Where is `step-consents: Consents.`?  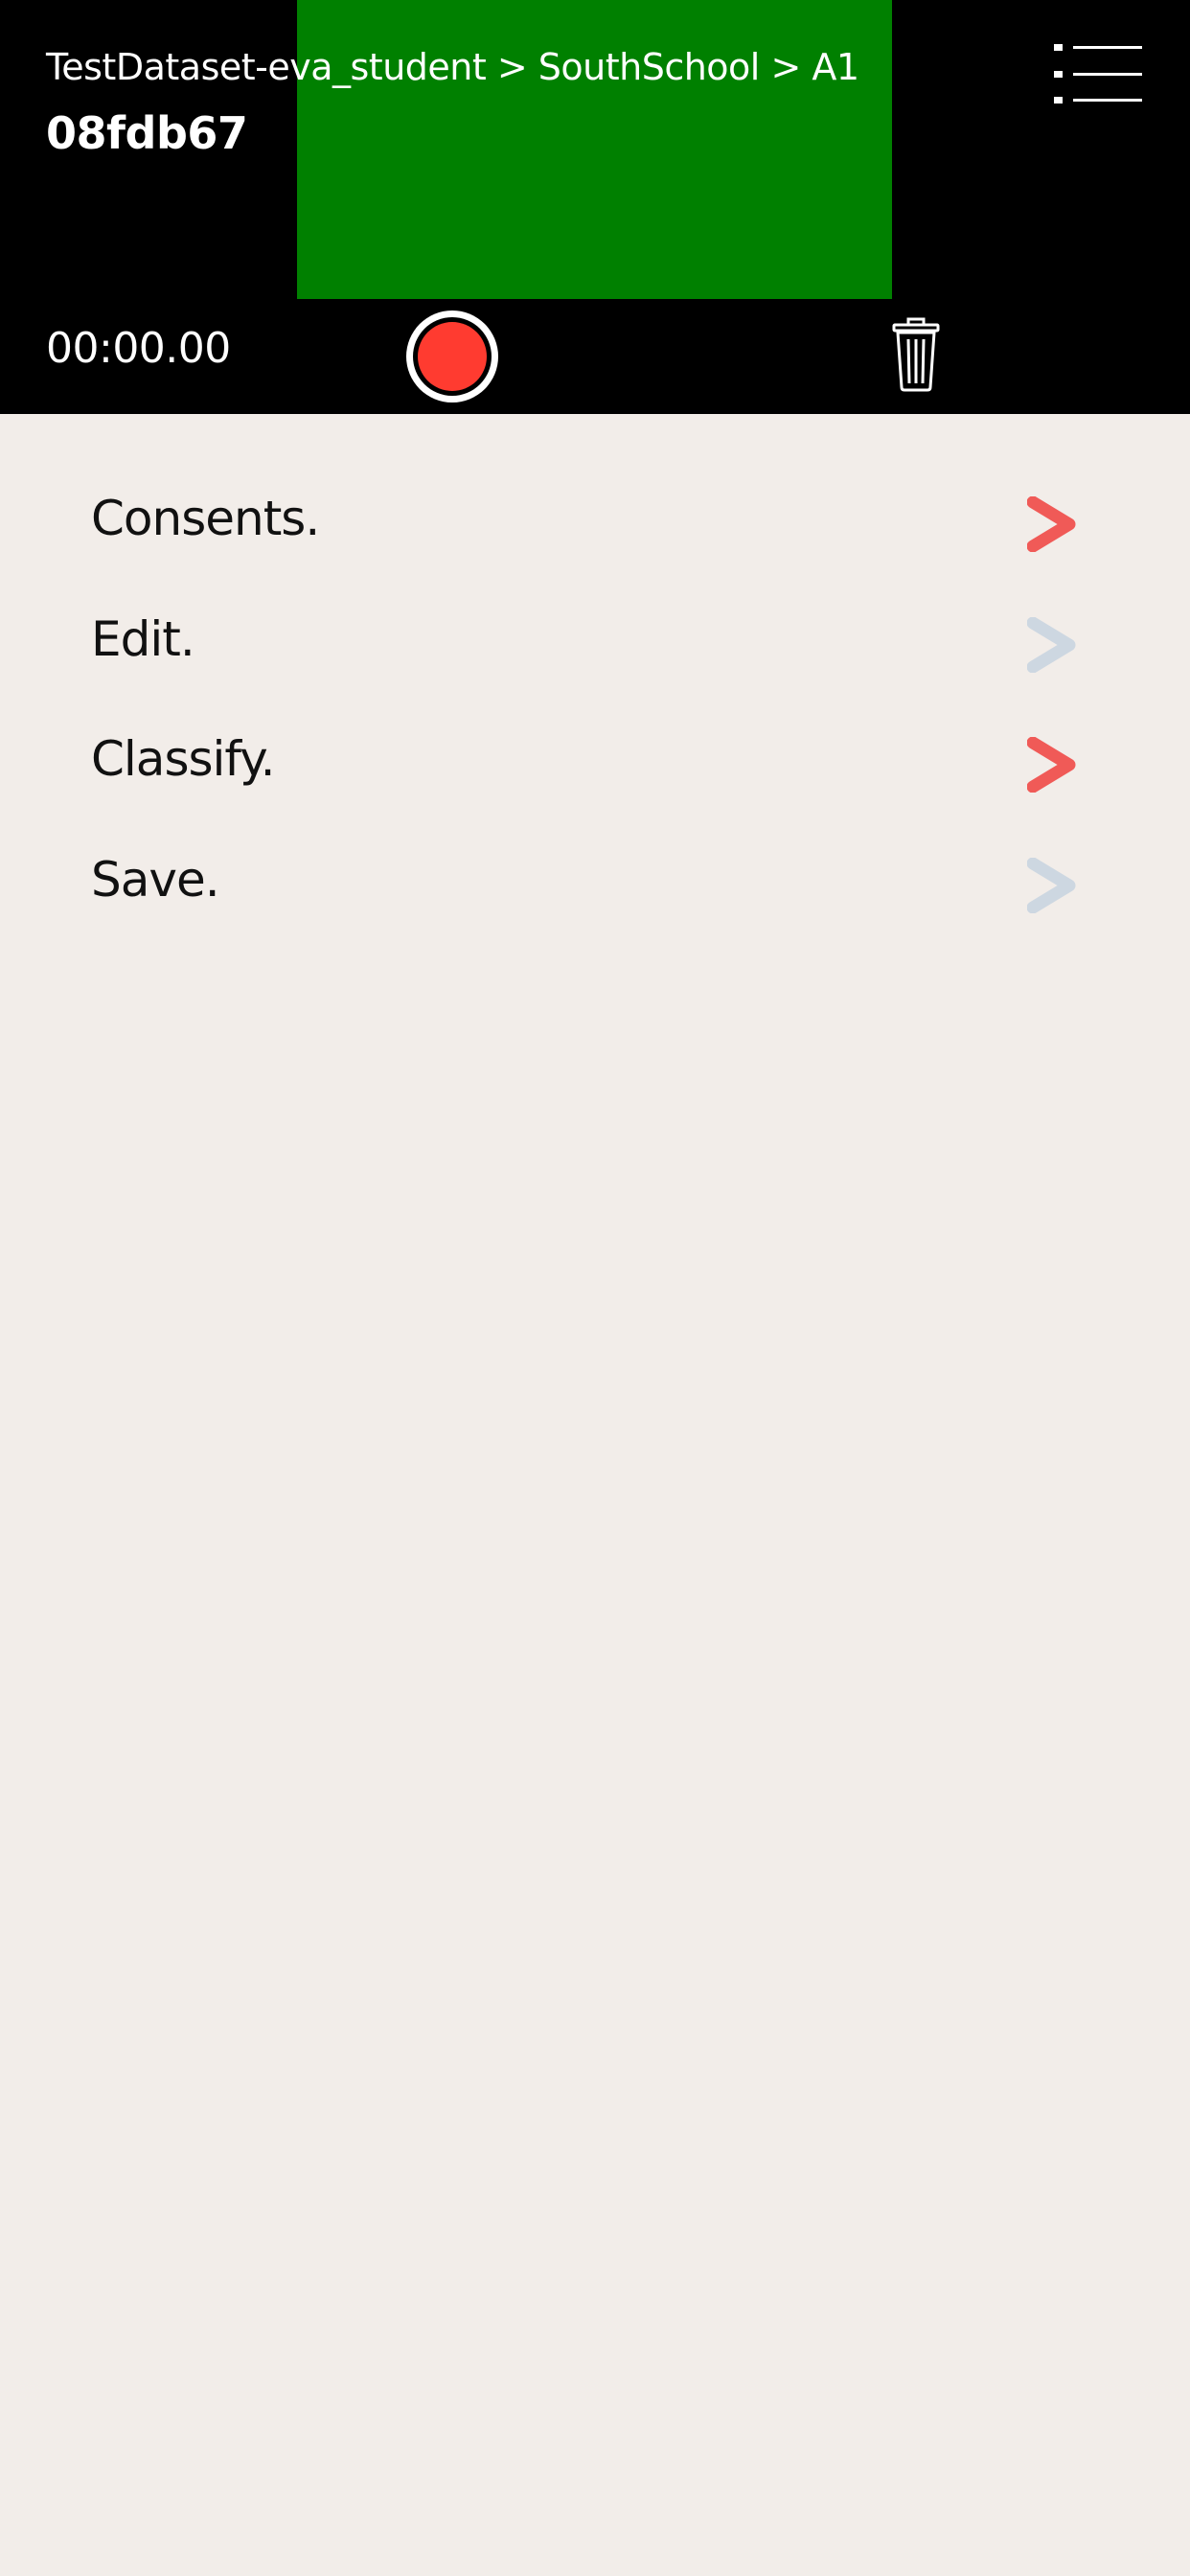
step-consents: Consents. is located at coordinates (595, 522).